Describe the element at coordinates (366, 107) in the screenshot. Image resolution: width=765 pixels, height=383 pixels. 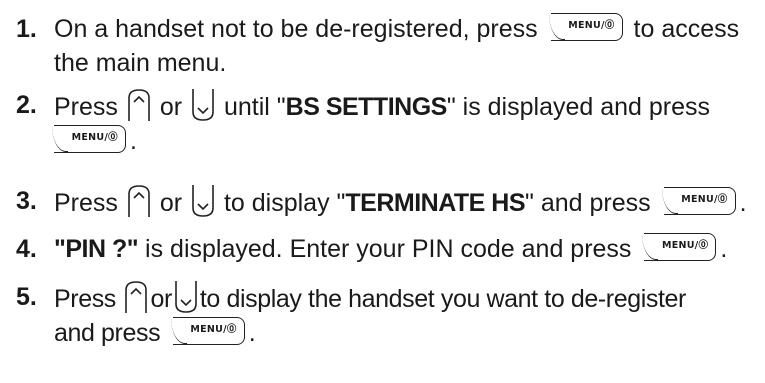
I see `bs-settings-label: BS SETTINGS` at that location.